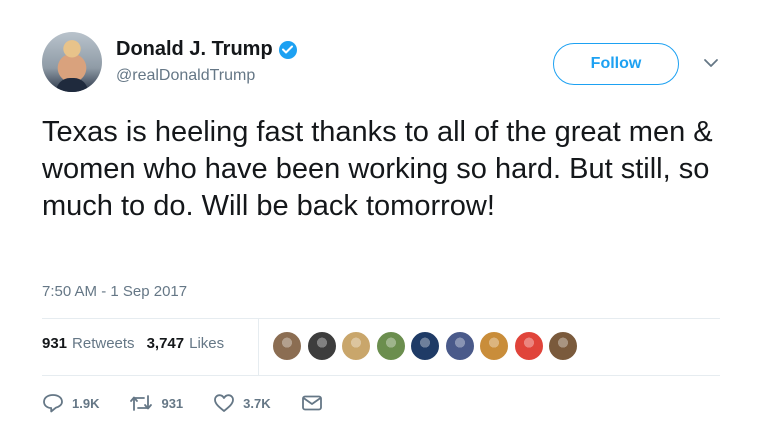 The image size is (764, 432). I want to click on heart-icon, so click(224, 403).